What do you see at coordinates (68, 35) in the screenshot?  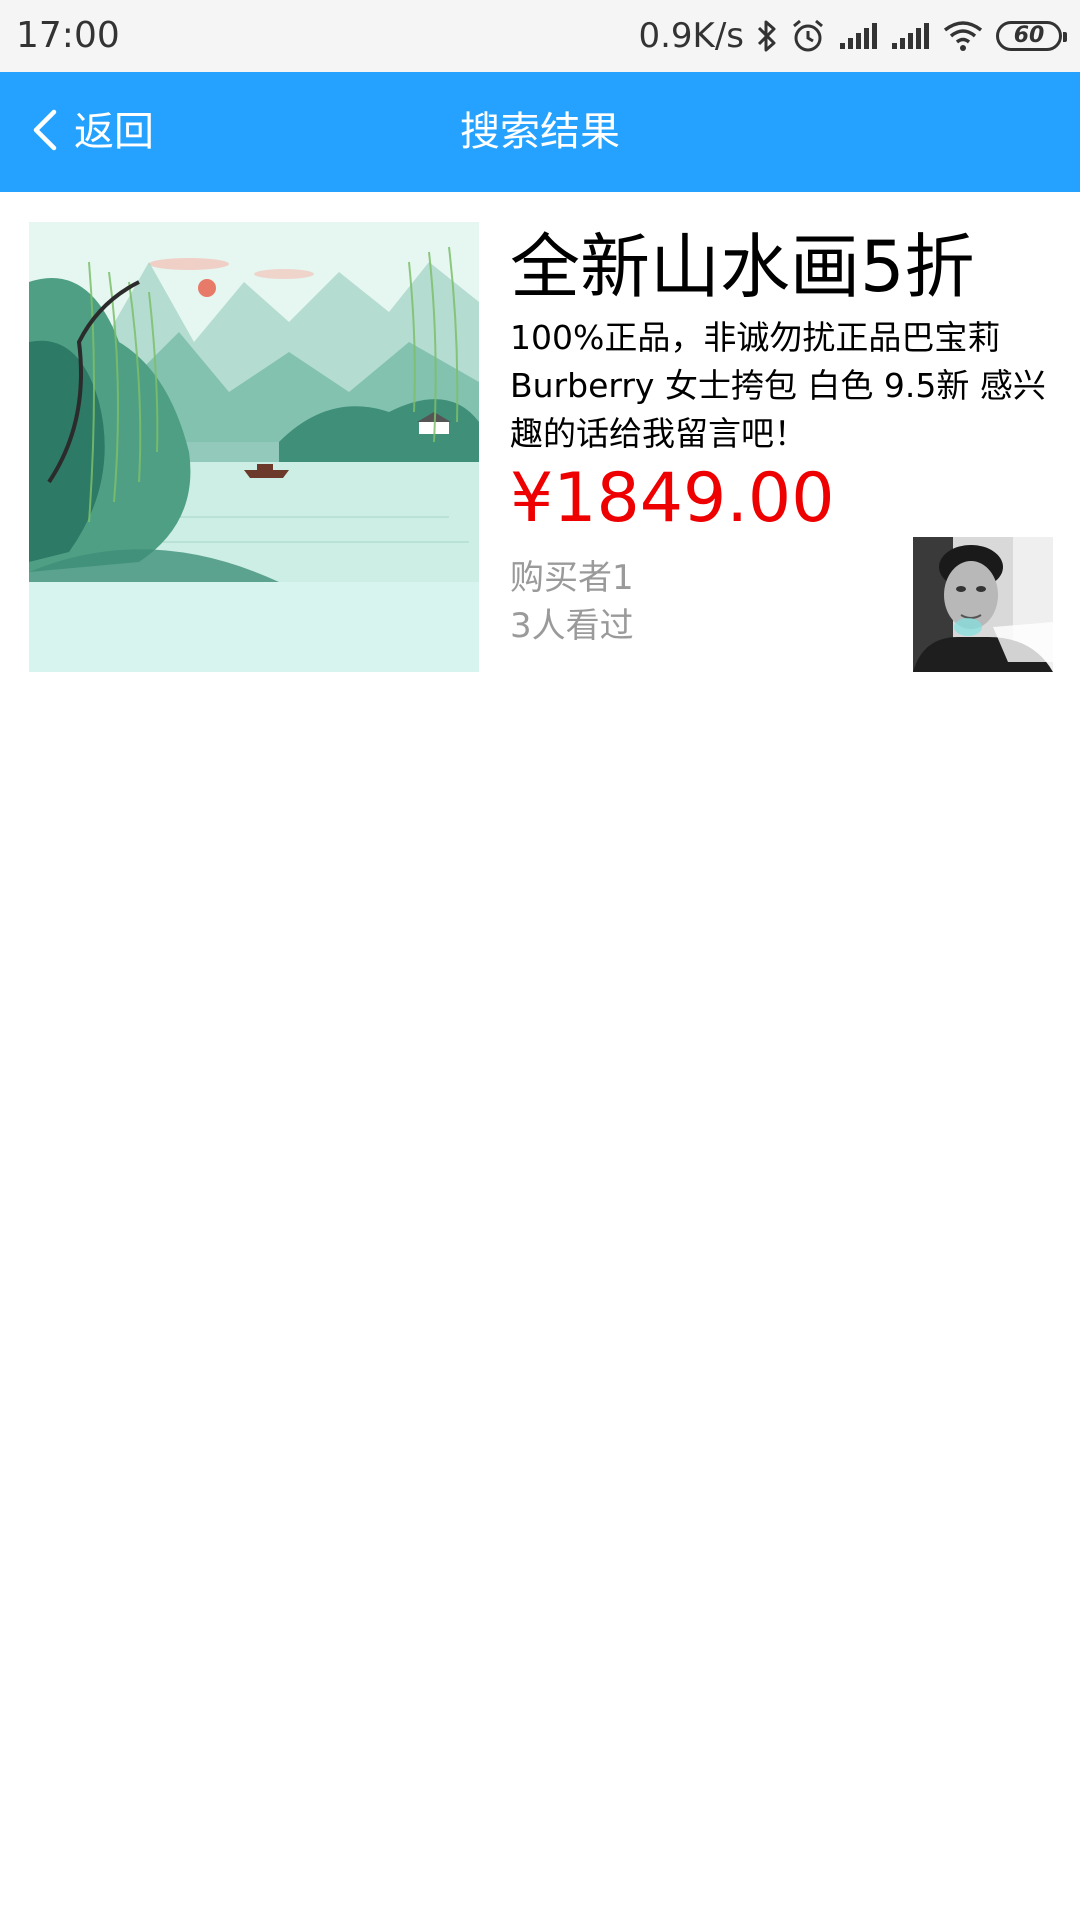 I see `status-time: 17:00` at bounding box center [68, 35].